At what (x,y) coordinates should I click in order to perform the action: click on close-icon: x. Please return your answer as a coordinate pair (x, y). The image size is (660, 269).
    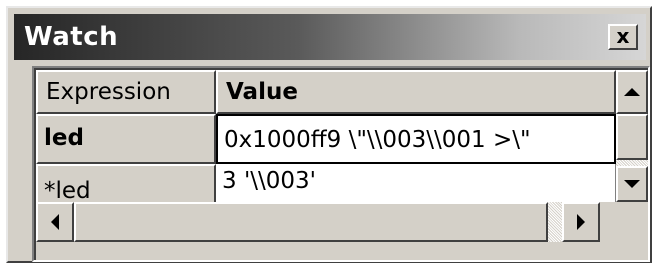
    Looking at the image, I should click on (623, 36).